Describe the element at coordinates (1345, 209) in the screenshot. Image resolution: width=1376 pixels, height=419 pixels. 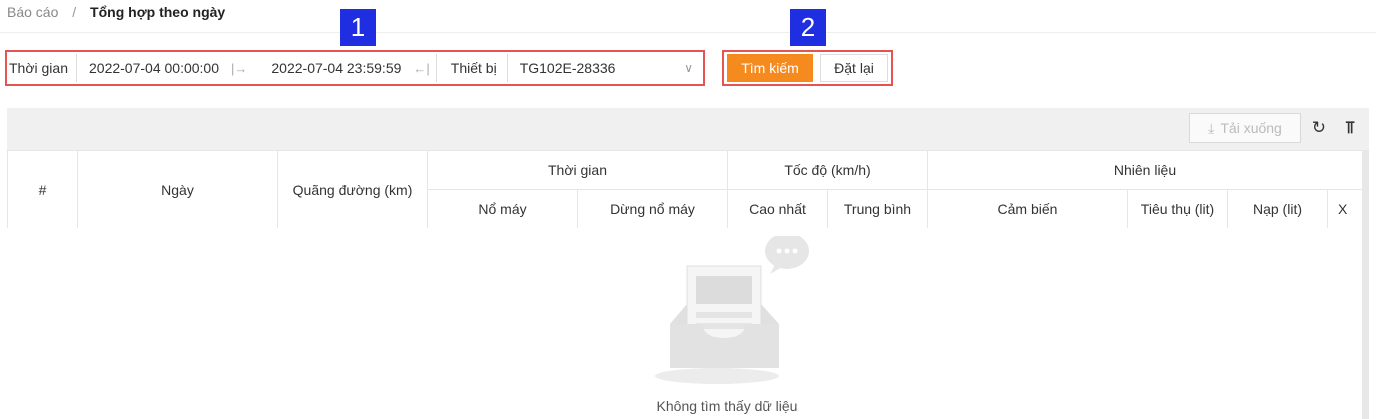
I see `col-extra: X` at that location.